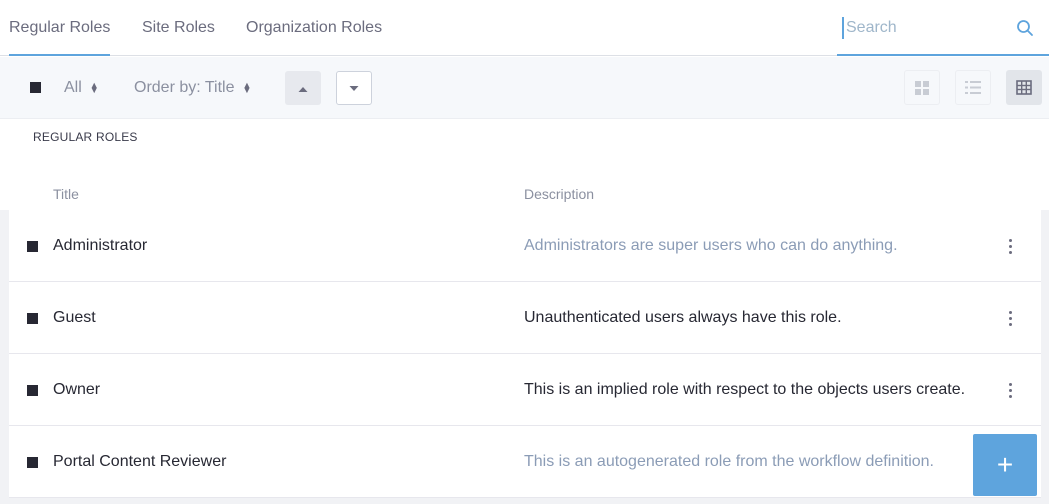 This screenshot has height=504, width=1049. What do you see at coordinates (314, 28) in the screenshot?
I see `tab-organization-roles: Organization Roles` at bounding box center [314, 28].